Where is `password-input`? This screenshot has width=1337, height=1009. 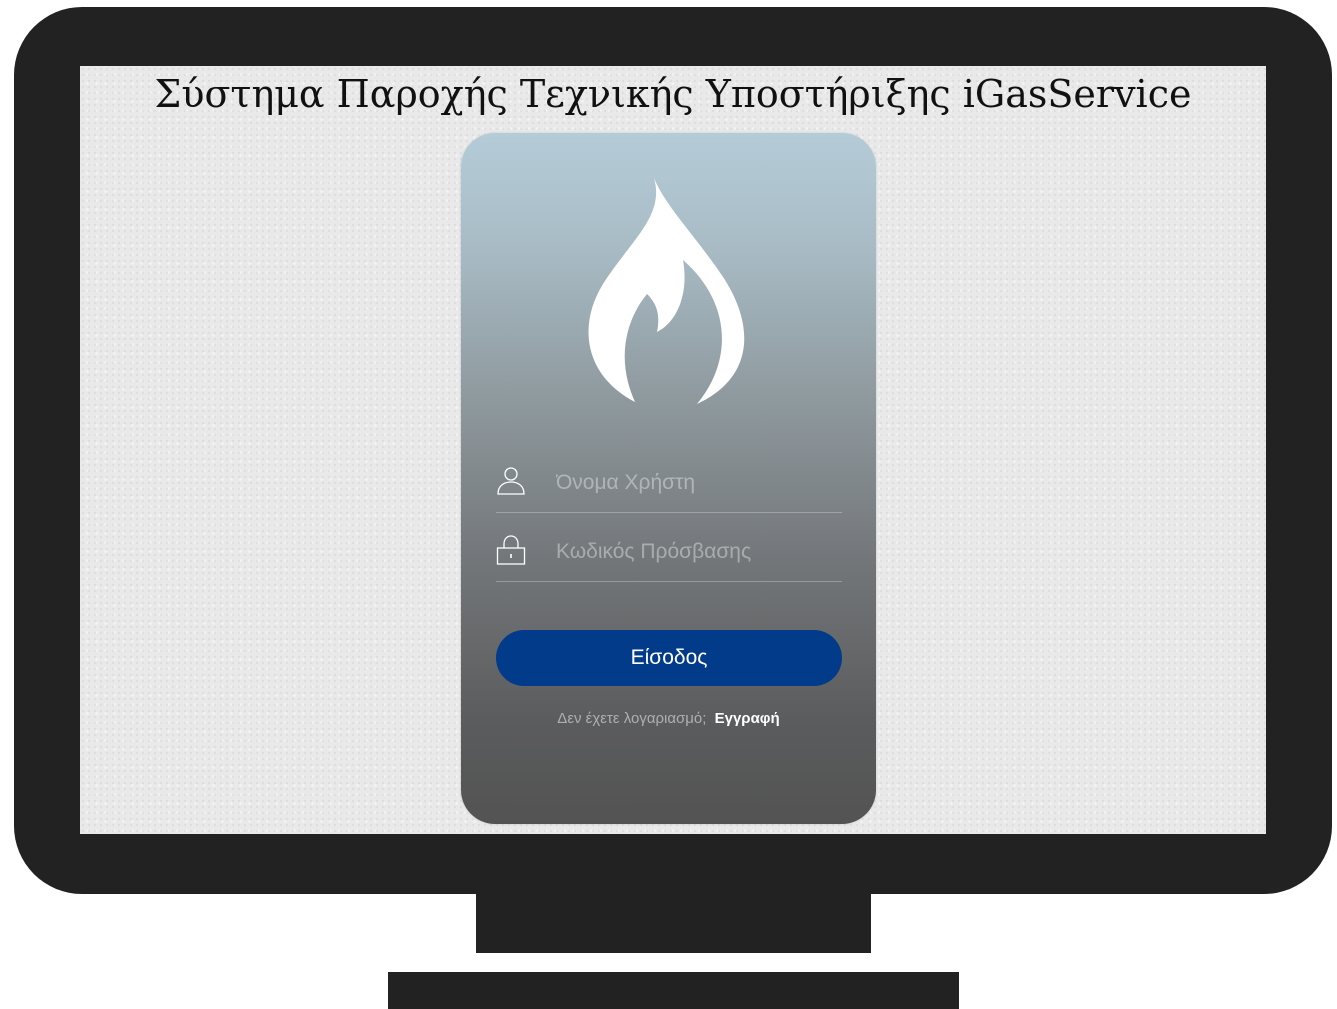 password-input is located at coordinates (696, 552).